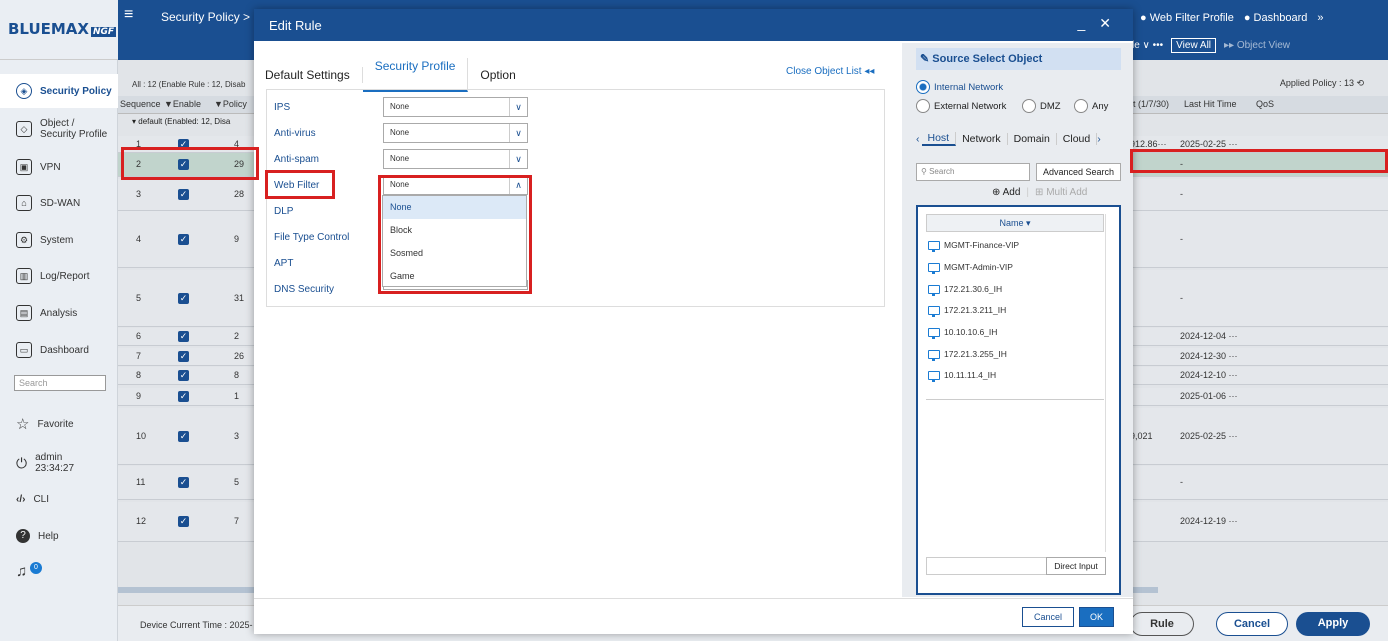  I want to click on list-item: 172.21.3.211_IH, so click(967, 311).